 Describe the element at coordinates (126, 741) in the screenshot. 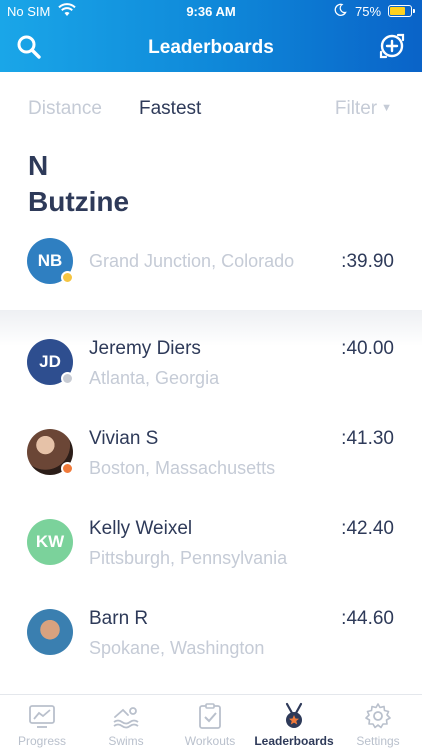

I see `tab-swims-label: Swims` at that location.